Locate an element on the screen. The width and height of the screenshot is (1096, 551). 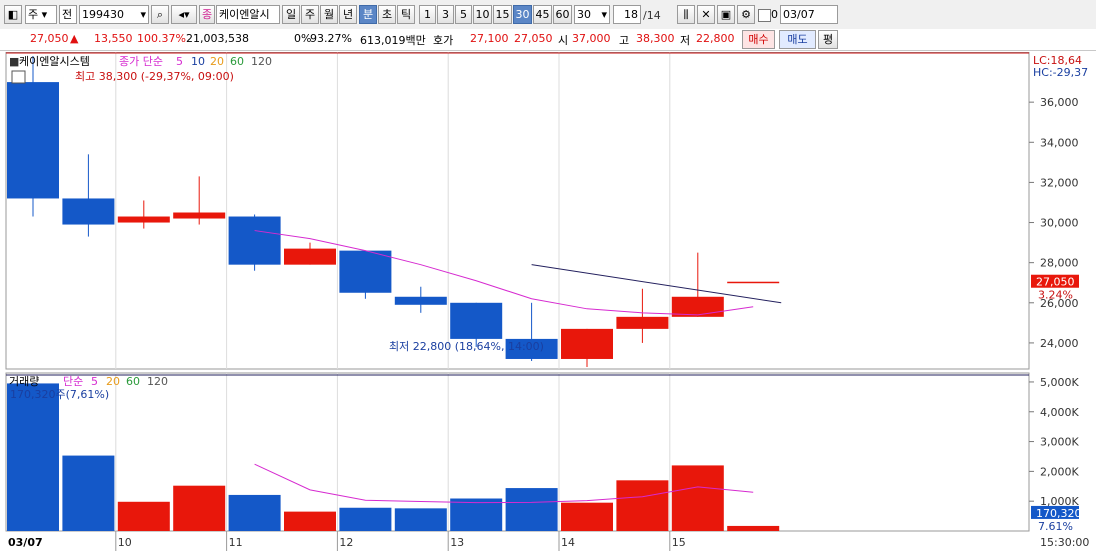
period-tick: 틱 is located at coordinates (406, 14).